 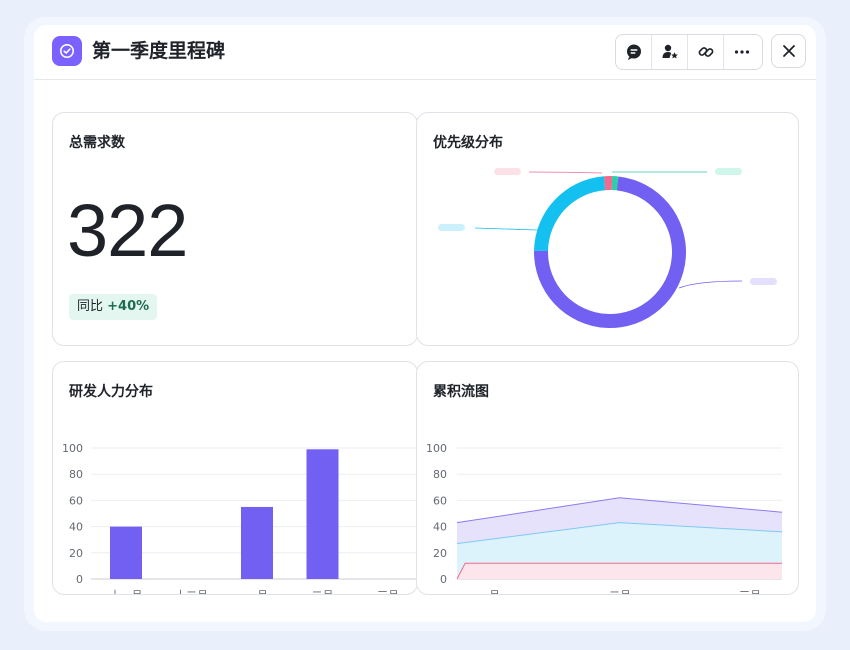 I want to click on comment-icon, so click(x=633, y=52).